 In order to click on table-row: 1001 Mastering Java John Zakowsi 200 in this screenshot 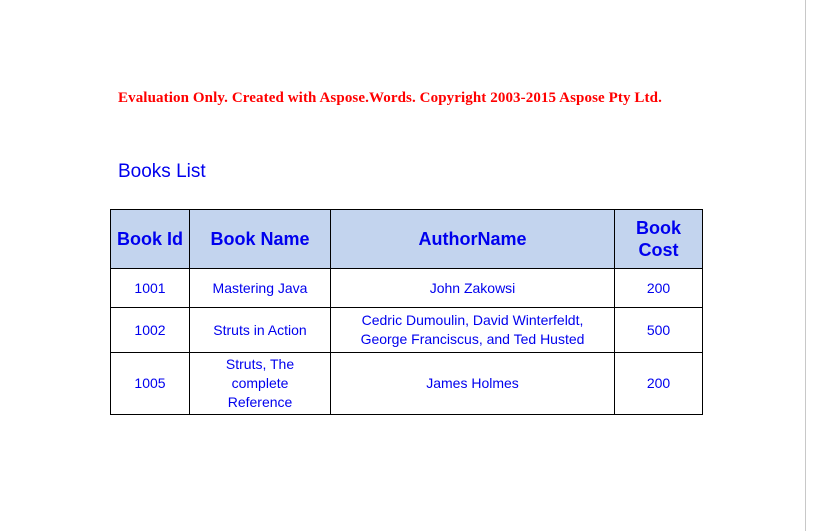, I will do `click(406, 288)`.